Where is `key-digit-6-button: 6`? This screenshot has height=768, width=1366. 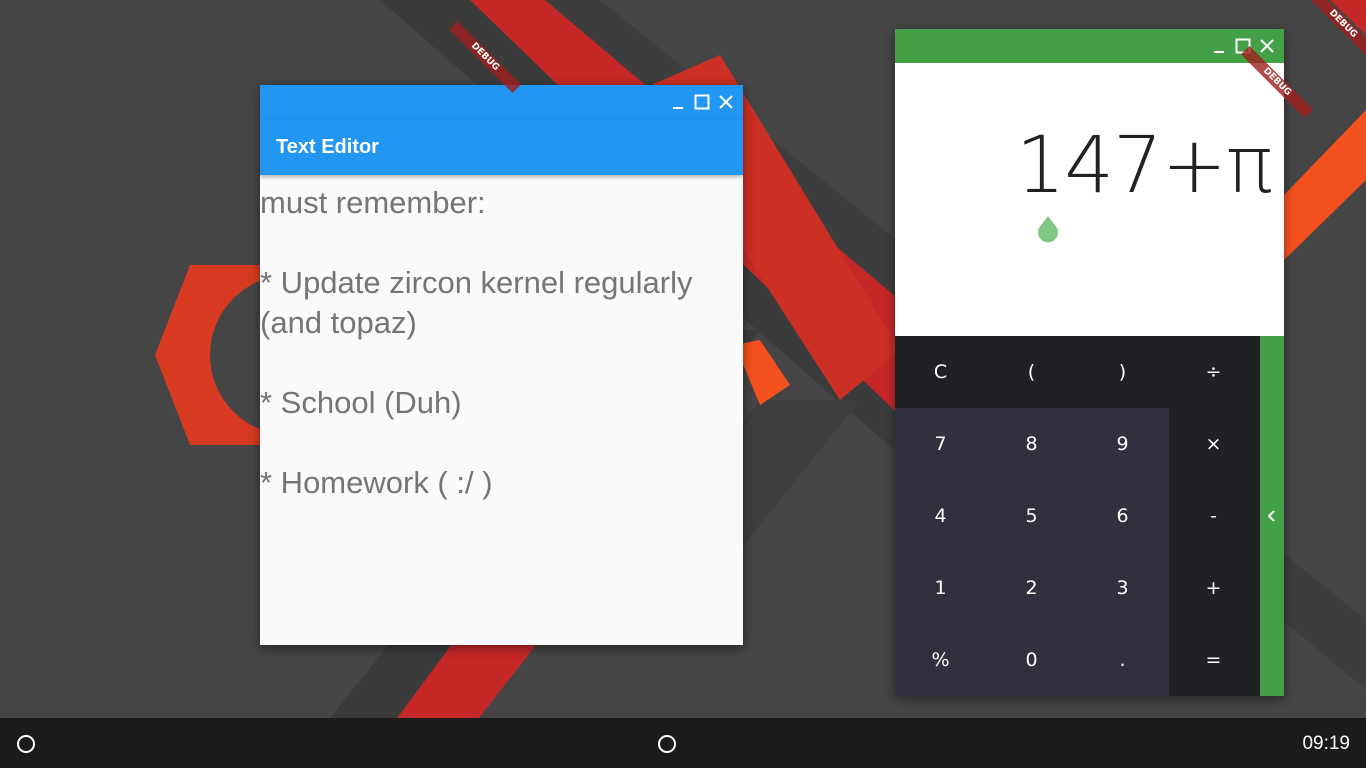
key-digit-6-button: 6 is located at coordinates (1122, 516).